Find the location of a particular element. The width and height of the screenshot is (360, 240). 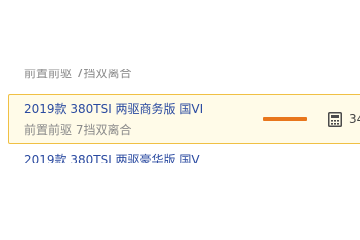

calculator-icon is located at coordinates (335, 119).